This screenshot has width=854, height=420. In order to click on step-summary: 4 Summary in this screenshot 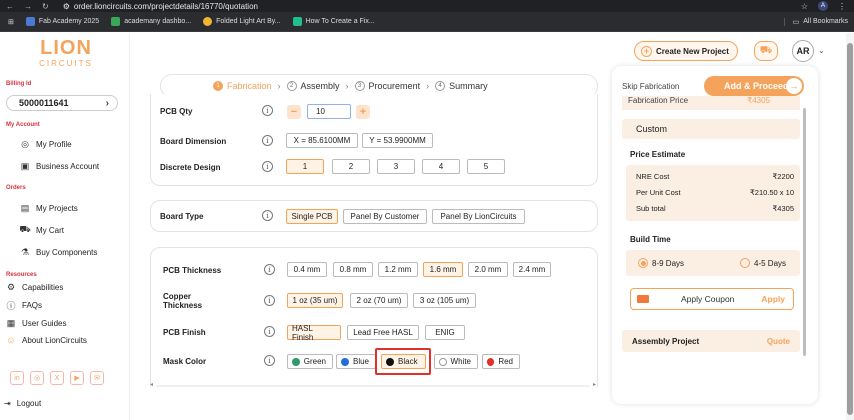, I will do `click(461, 86)`.